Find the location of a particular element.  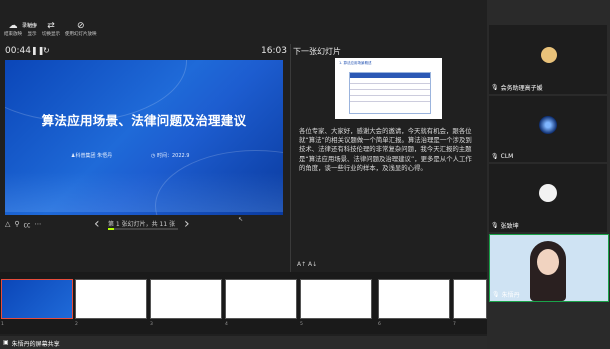

elapsed-timer: 00:44 is located at coordinates (18, 51).